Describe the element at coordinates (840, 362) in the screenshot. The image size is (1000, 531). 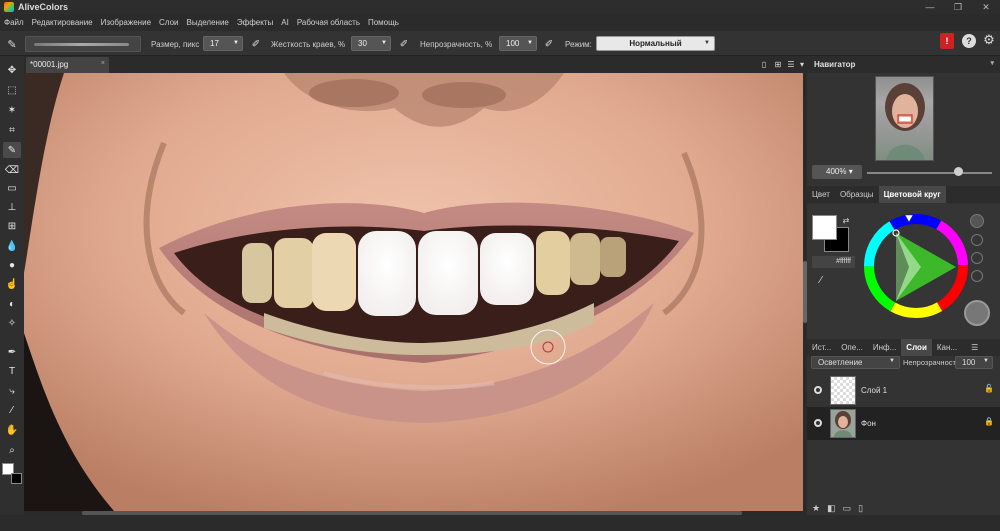
I see `layer-blend-value: Осветление` at that location.